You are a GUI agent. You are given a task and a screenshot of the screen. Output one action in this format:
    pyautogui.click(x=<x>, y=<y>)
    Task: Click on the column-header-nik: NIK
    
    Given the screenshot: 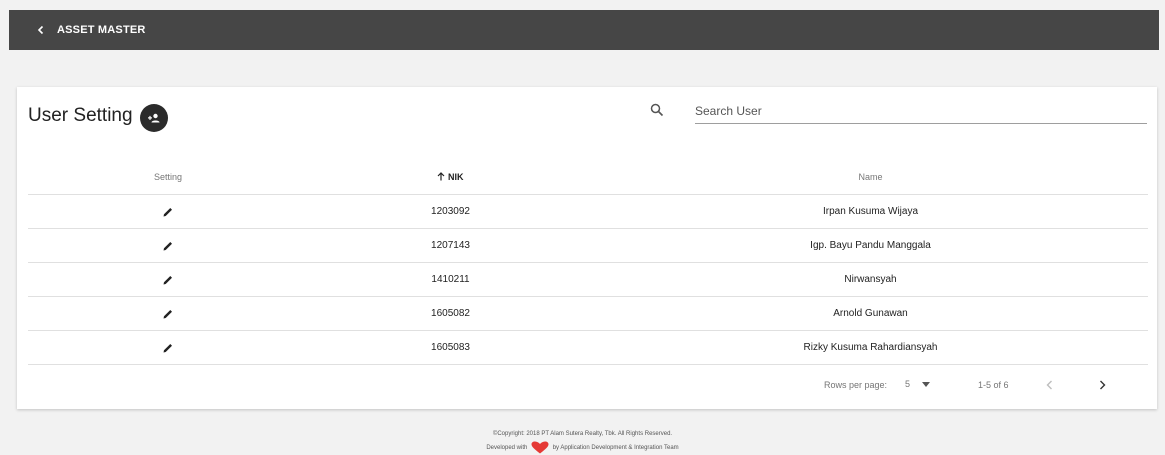 What is the action you would take?
    pyautogui.click(x=450, y=177)
    